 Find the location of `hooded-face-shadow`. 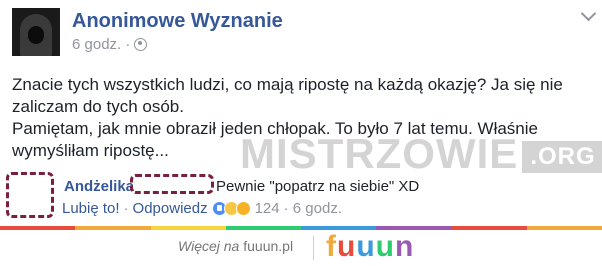

hooded-face-shadow is located at coordinates (36, 35).